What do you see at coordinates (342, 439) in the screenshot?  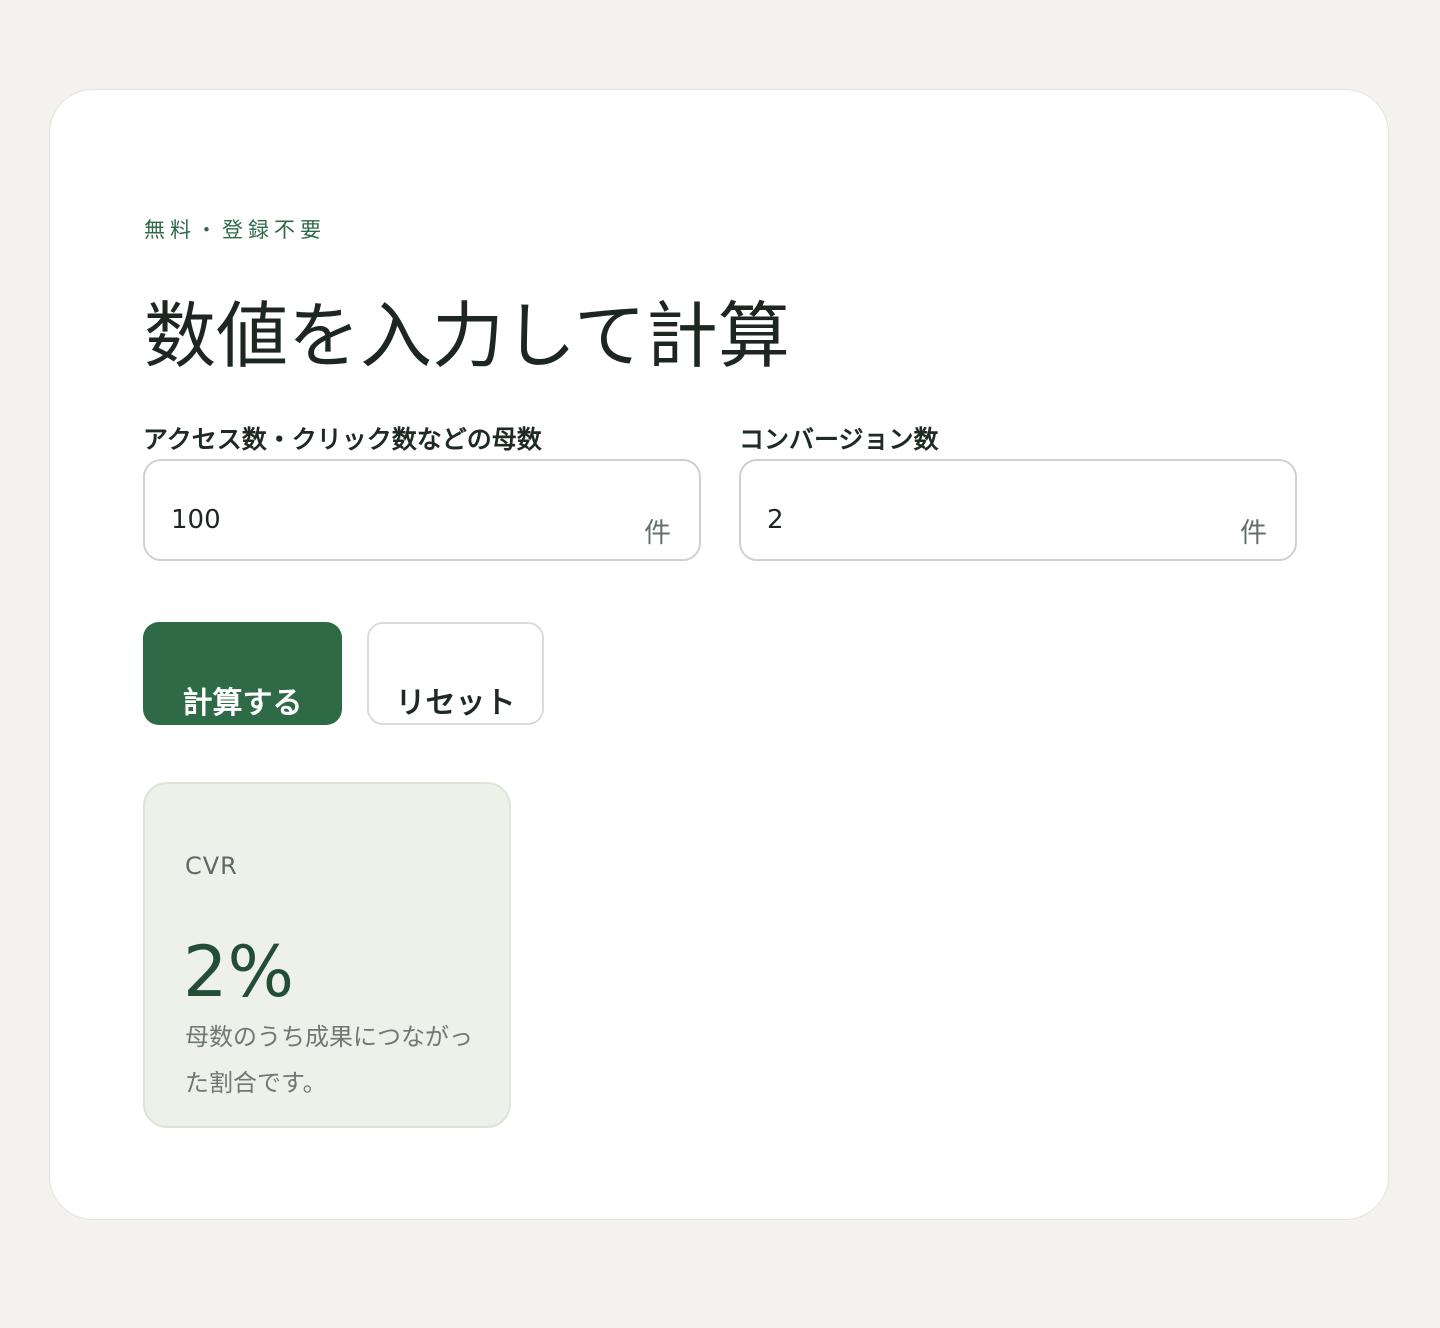 I see `population-label: アクセス数・クリック数などの母数` at bounding box center [342, 439].